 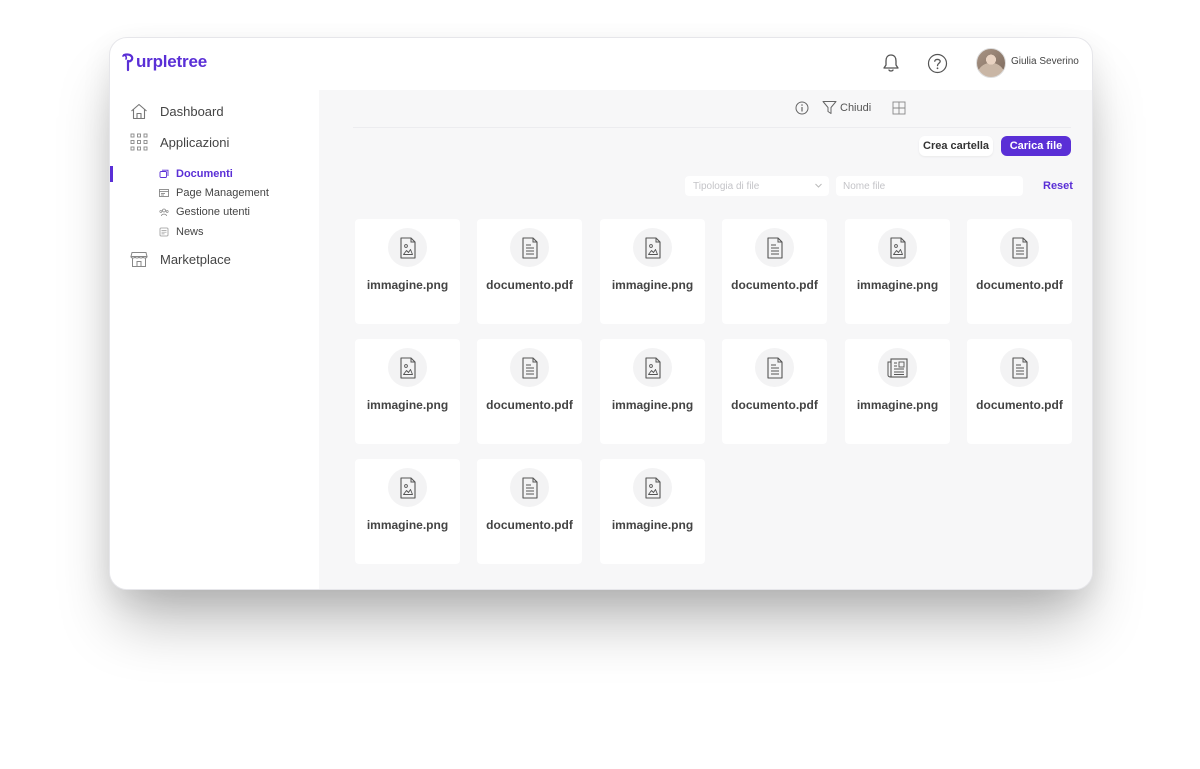 I want to click on bell-icon, so click(x=891, y=63).